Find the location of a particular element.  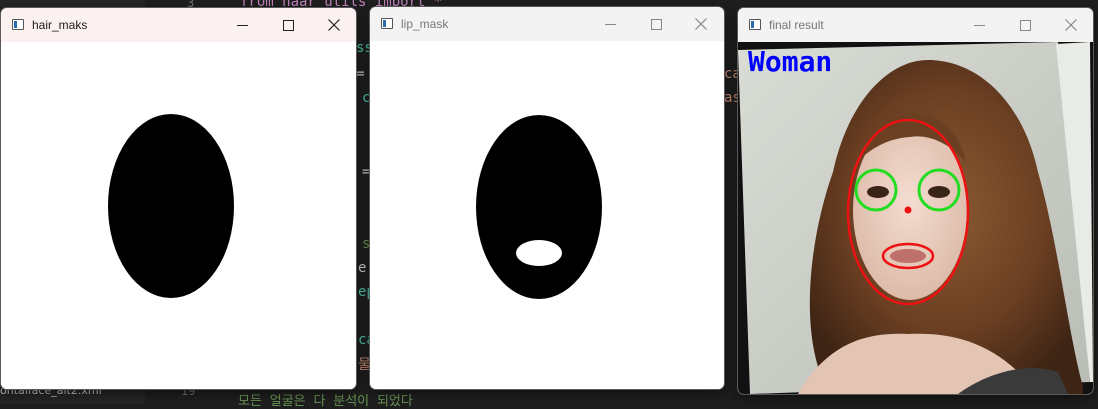

hair-mask-image is located at coordinates (171, 206).